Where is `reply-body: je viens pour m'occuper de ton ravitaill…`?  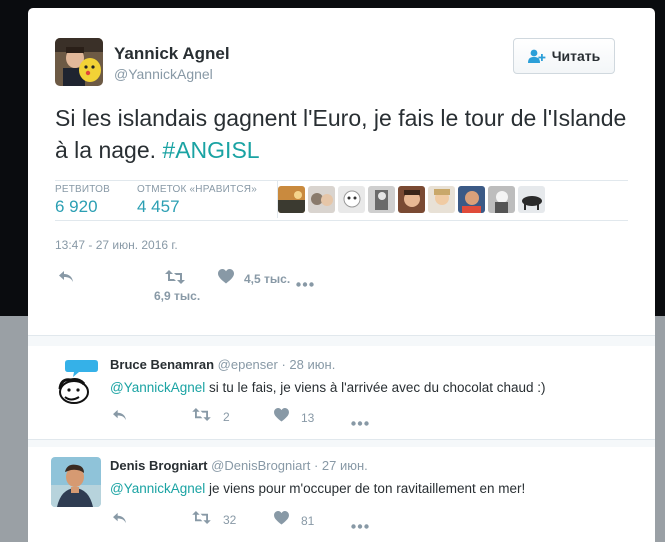
reply-body: je viens pour m'occuper de ton ravitaill… is located at coordinates (365, 488).